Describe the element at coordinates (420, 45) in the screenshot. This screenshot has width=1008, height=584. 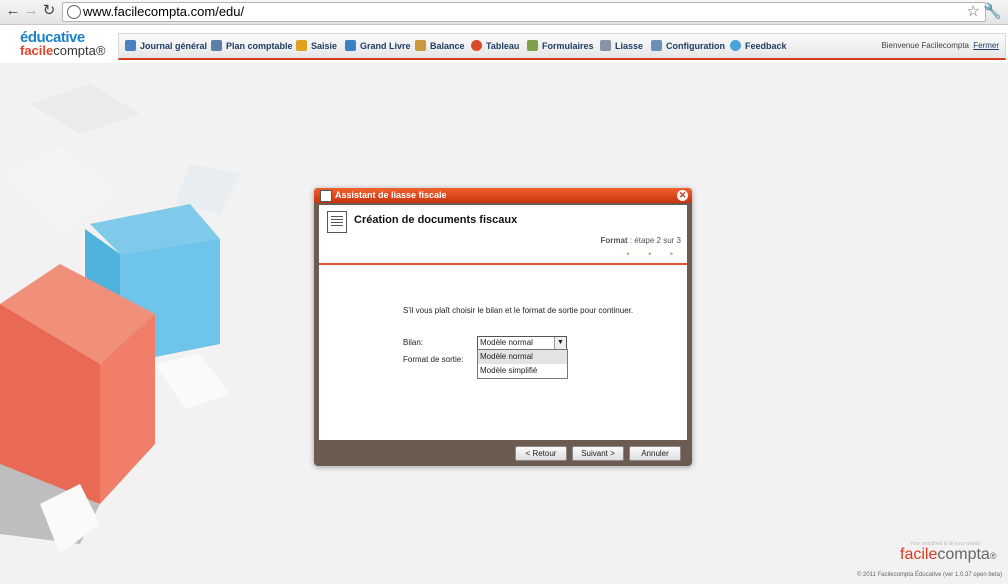
I see `balance-icon` at that location.